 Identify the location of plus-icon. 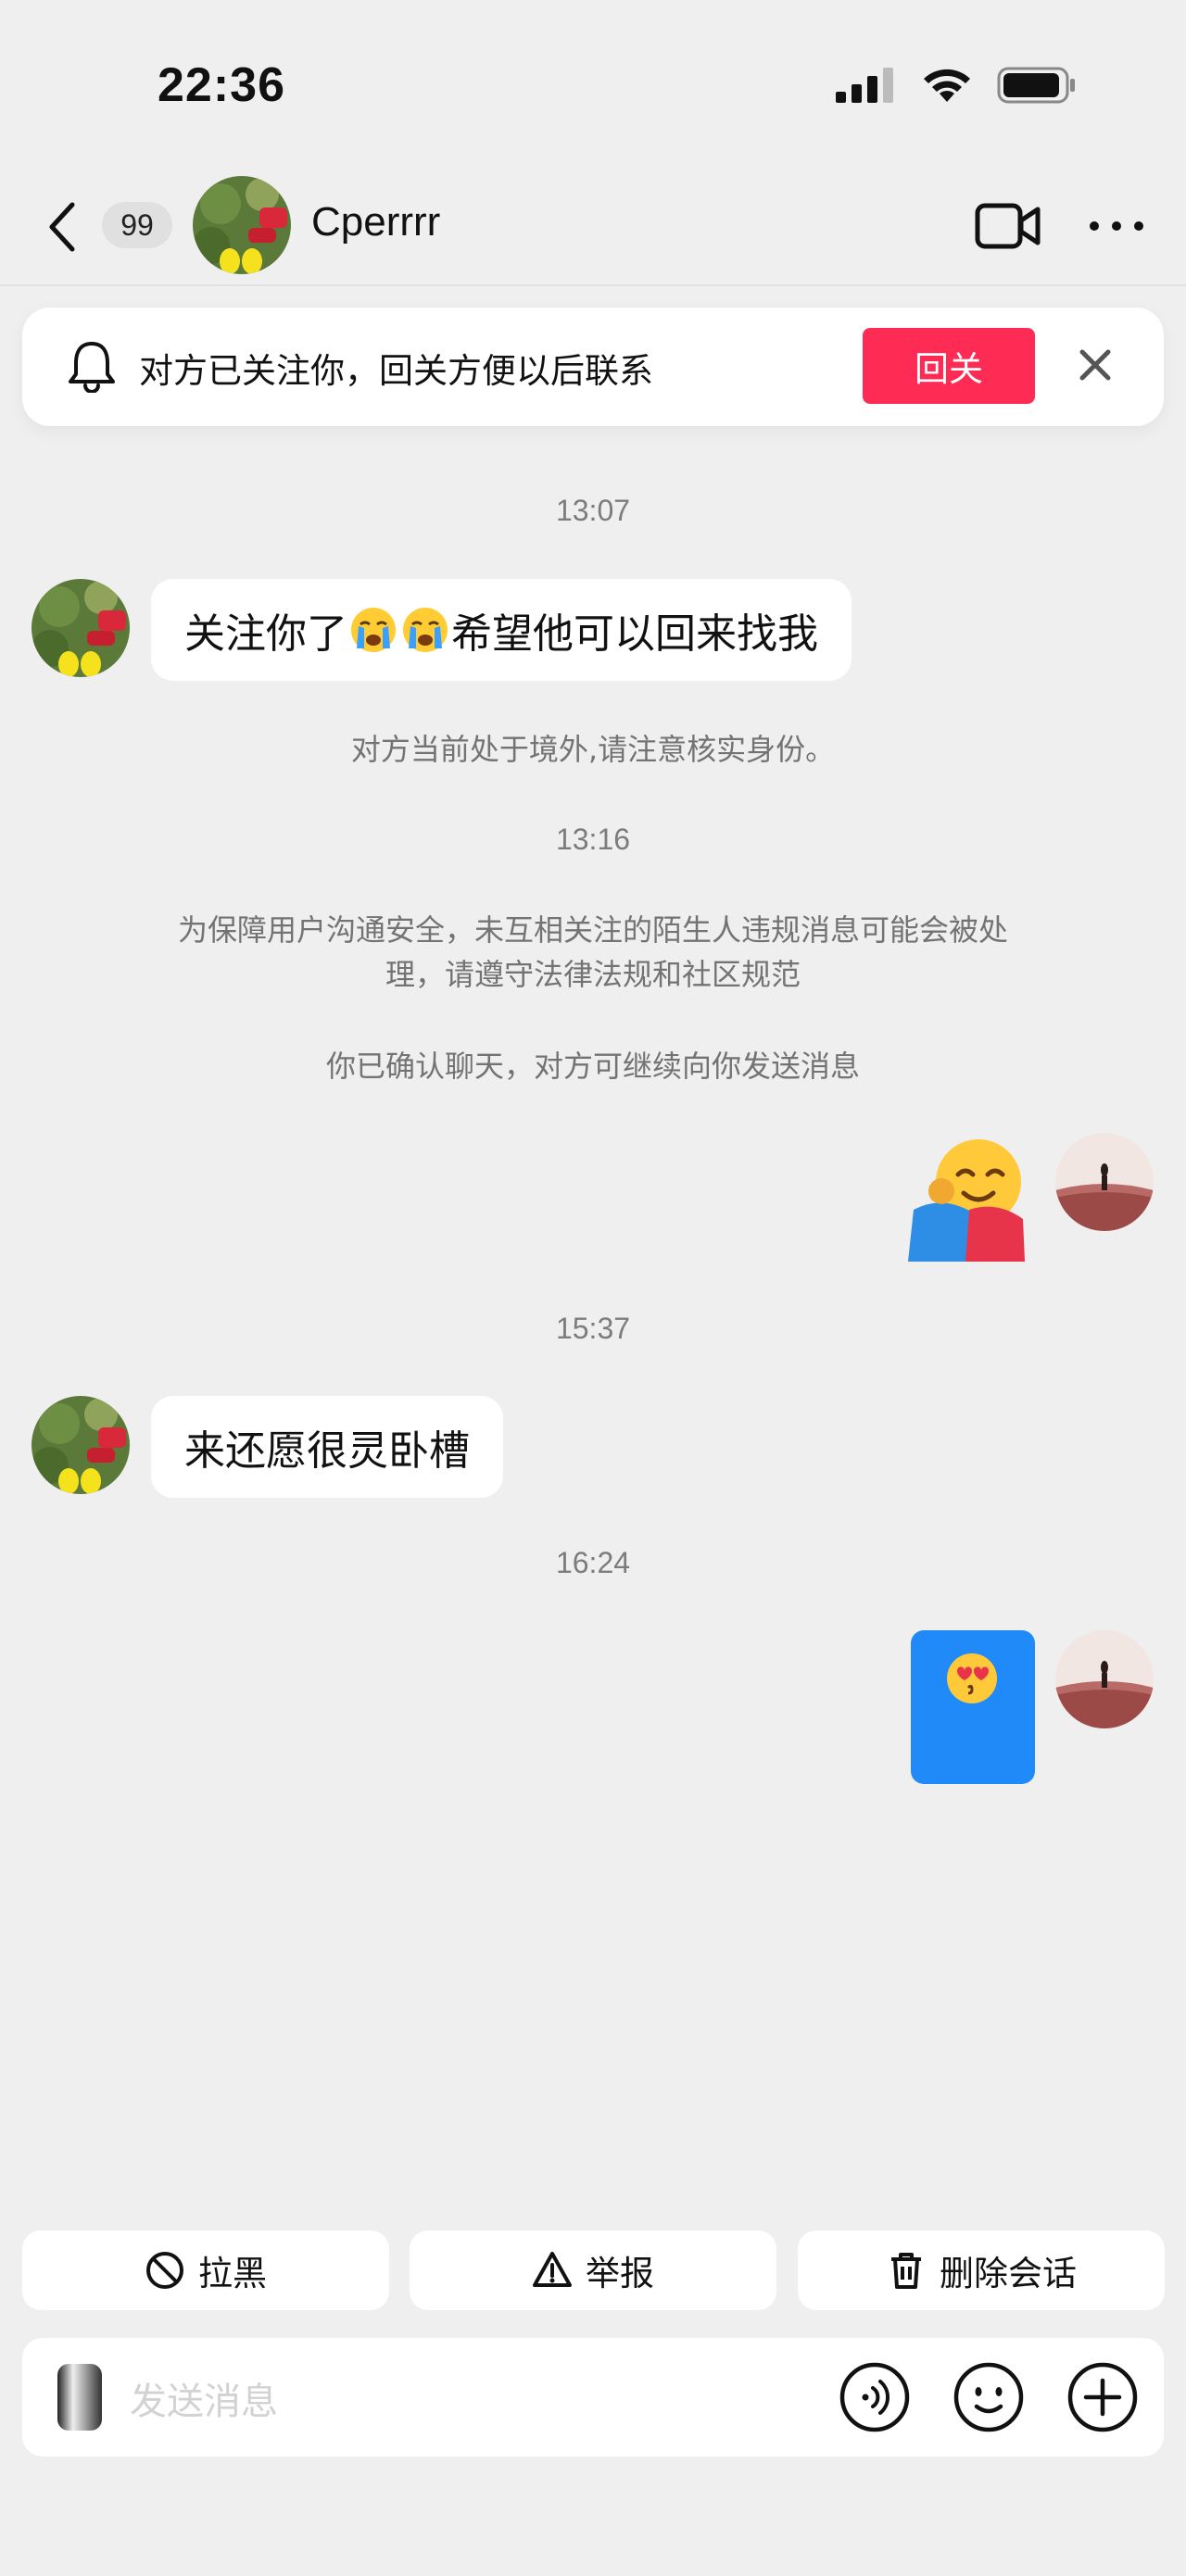
(1102, 2397).